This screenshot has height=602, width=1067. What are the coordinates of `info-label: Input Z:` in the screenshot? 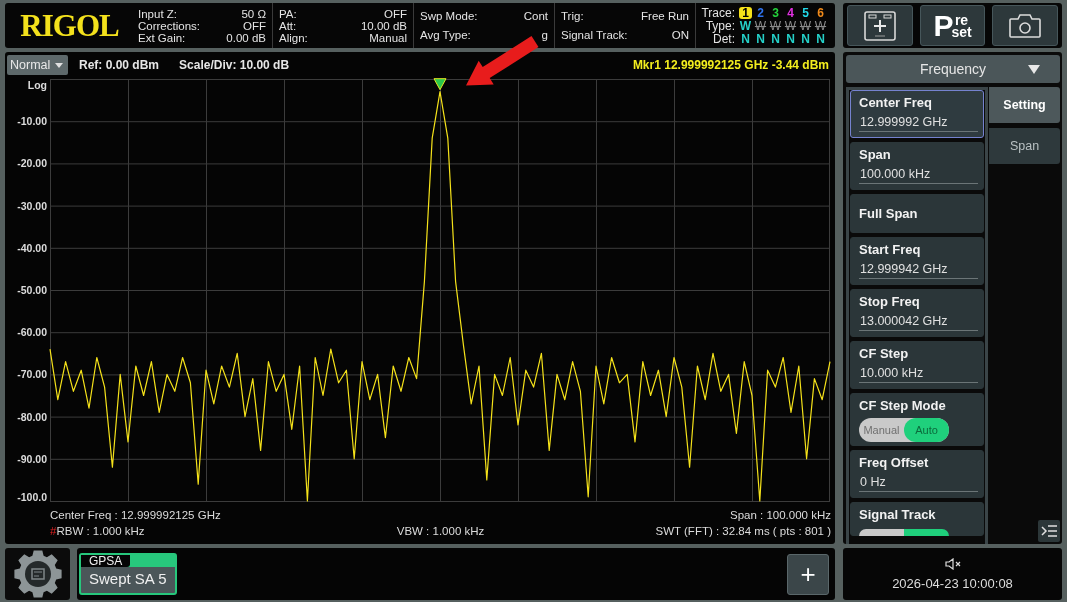 It's located at (158, 14).